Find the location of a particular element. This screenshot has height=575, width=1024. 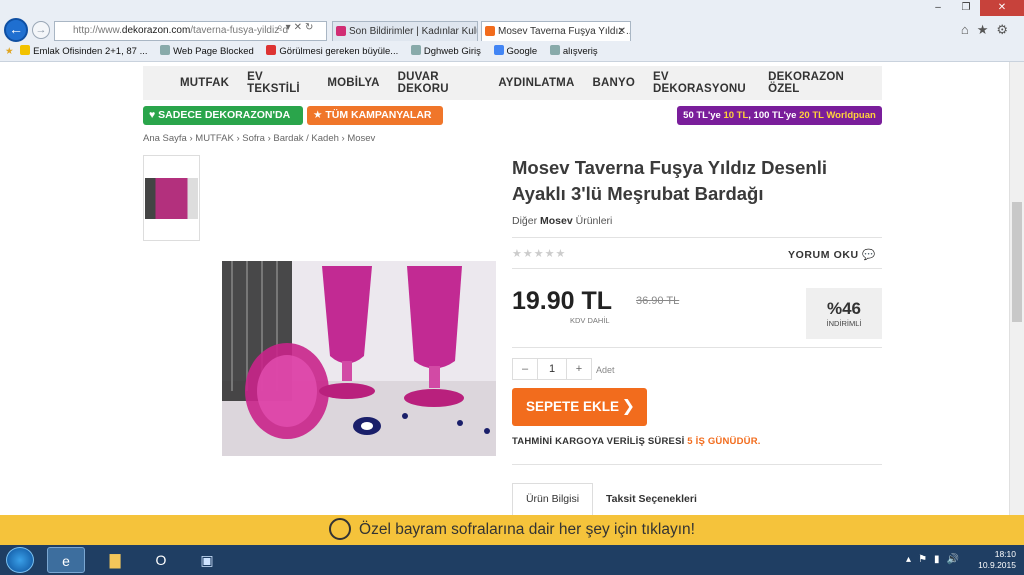

tray-icons: ▴⚑▮🔊 is located at coordinates (936, 559).